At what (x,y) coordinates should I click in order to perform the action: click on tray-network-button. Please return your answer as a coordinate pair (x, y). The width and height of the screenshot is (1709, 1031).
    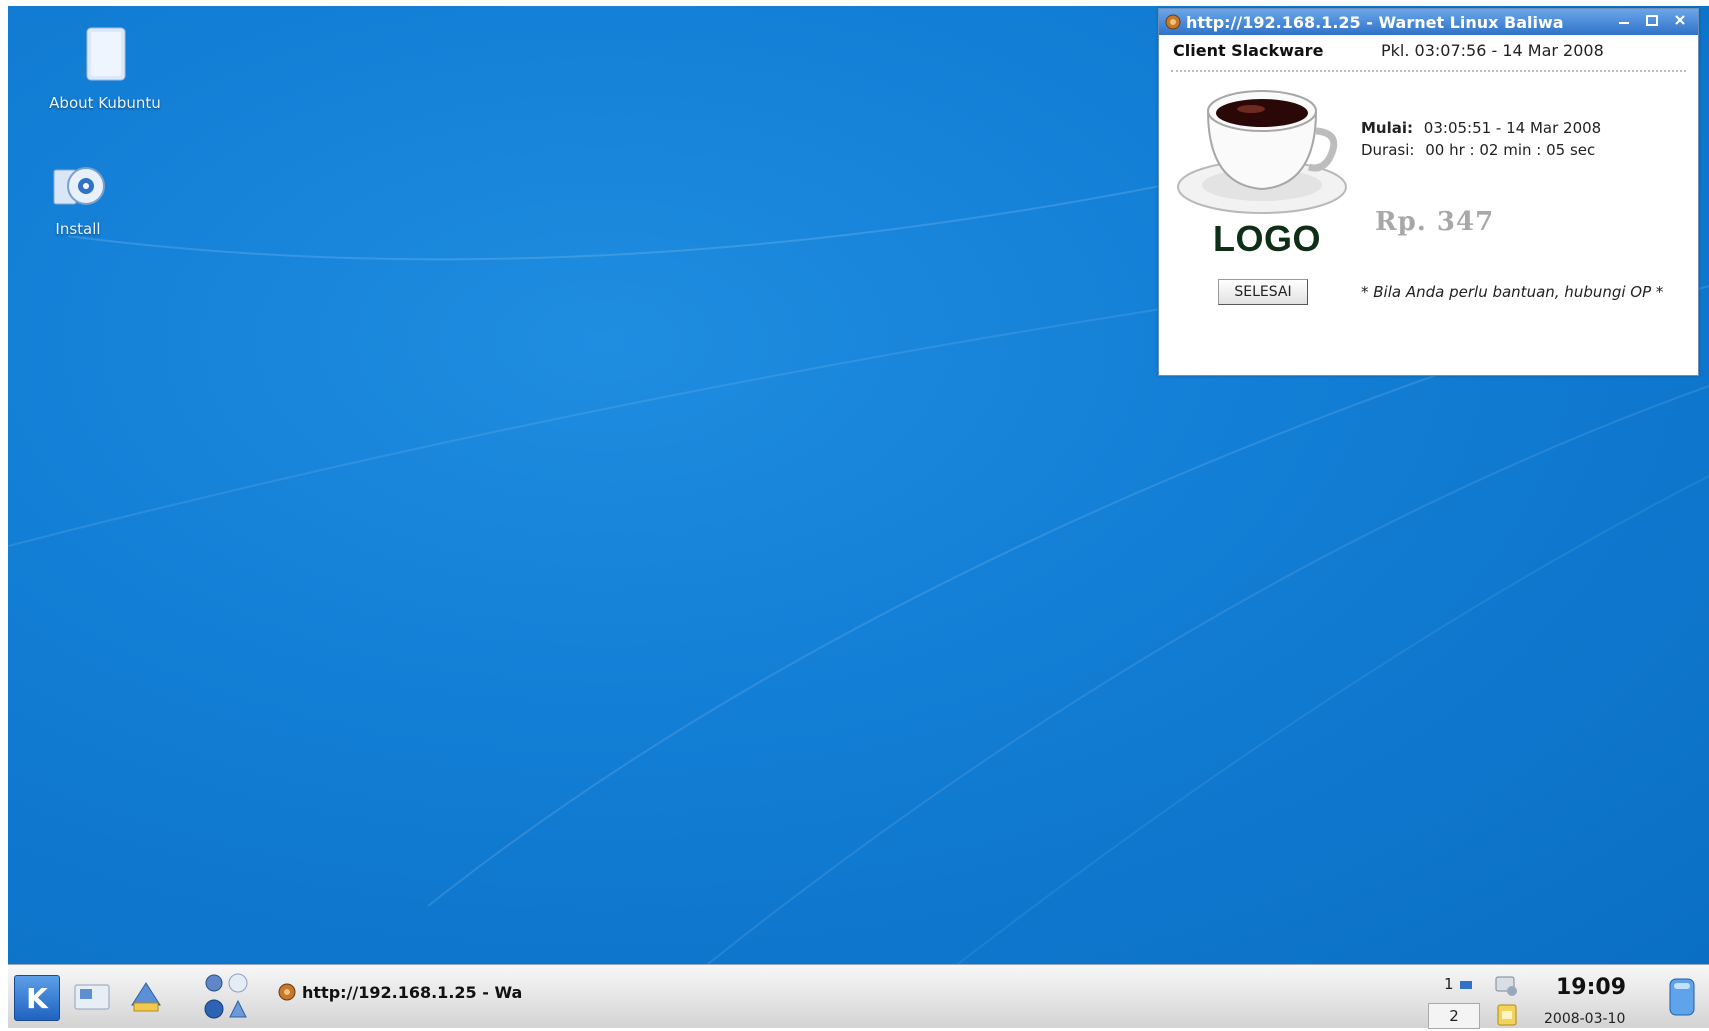
    Looking at the image, I should click on (1506, 985).